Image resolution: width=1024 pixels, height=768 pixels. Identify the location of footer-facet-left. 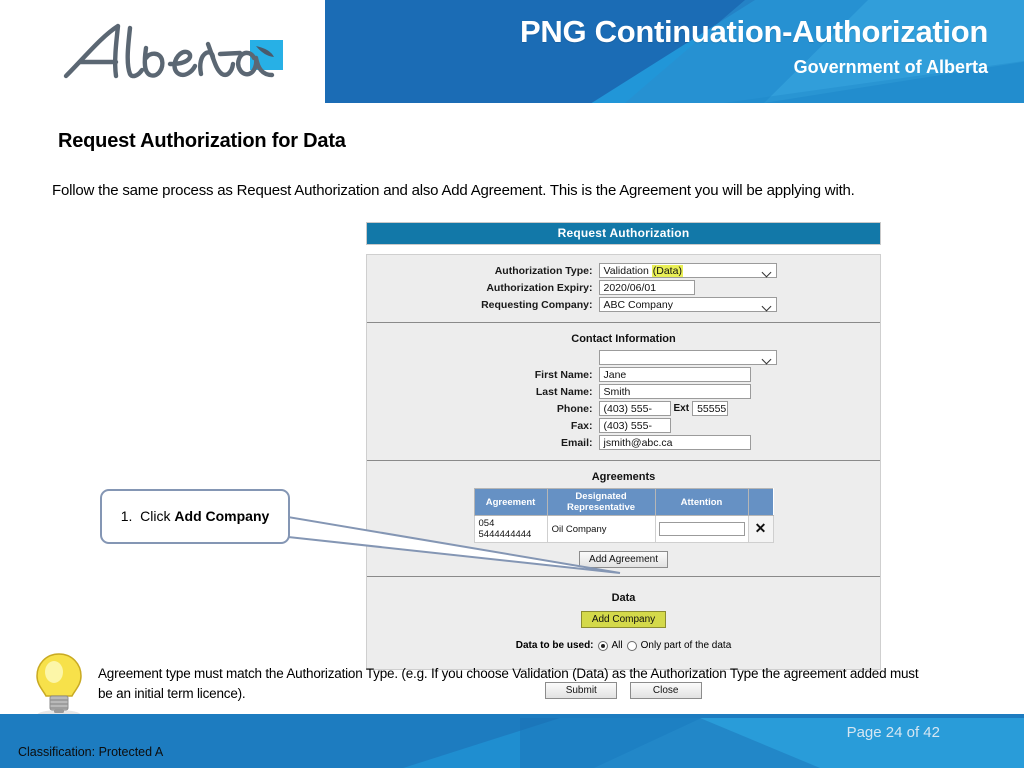
(280, 743).